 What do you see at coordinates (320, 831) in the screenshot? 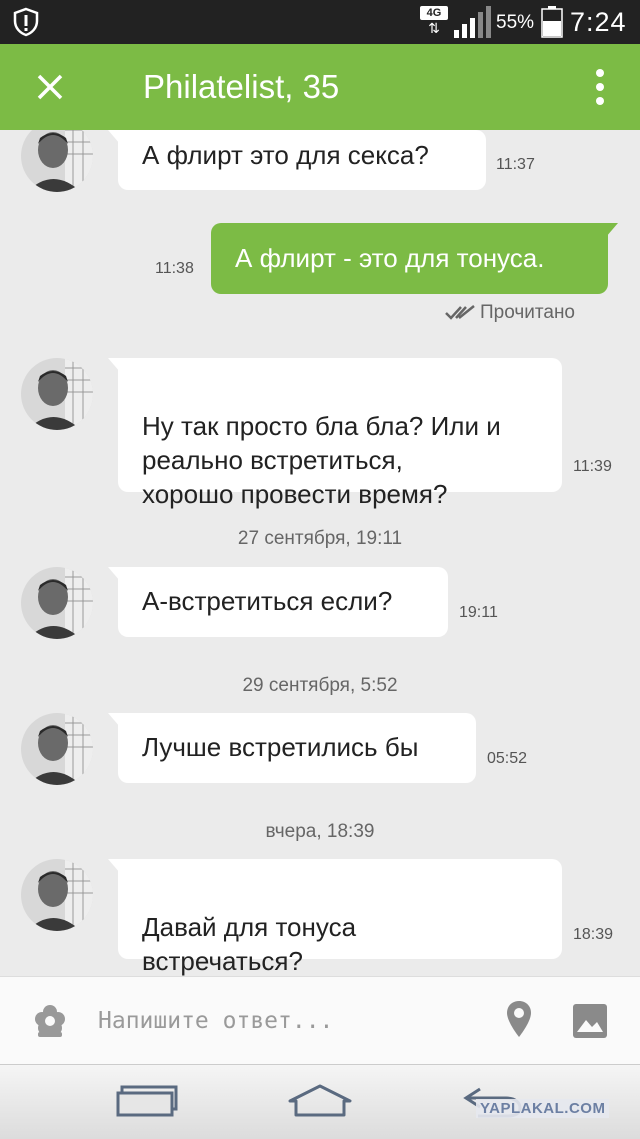
I see `date-divider: вчера, 18:39` at bounding box center [320, 831].